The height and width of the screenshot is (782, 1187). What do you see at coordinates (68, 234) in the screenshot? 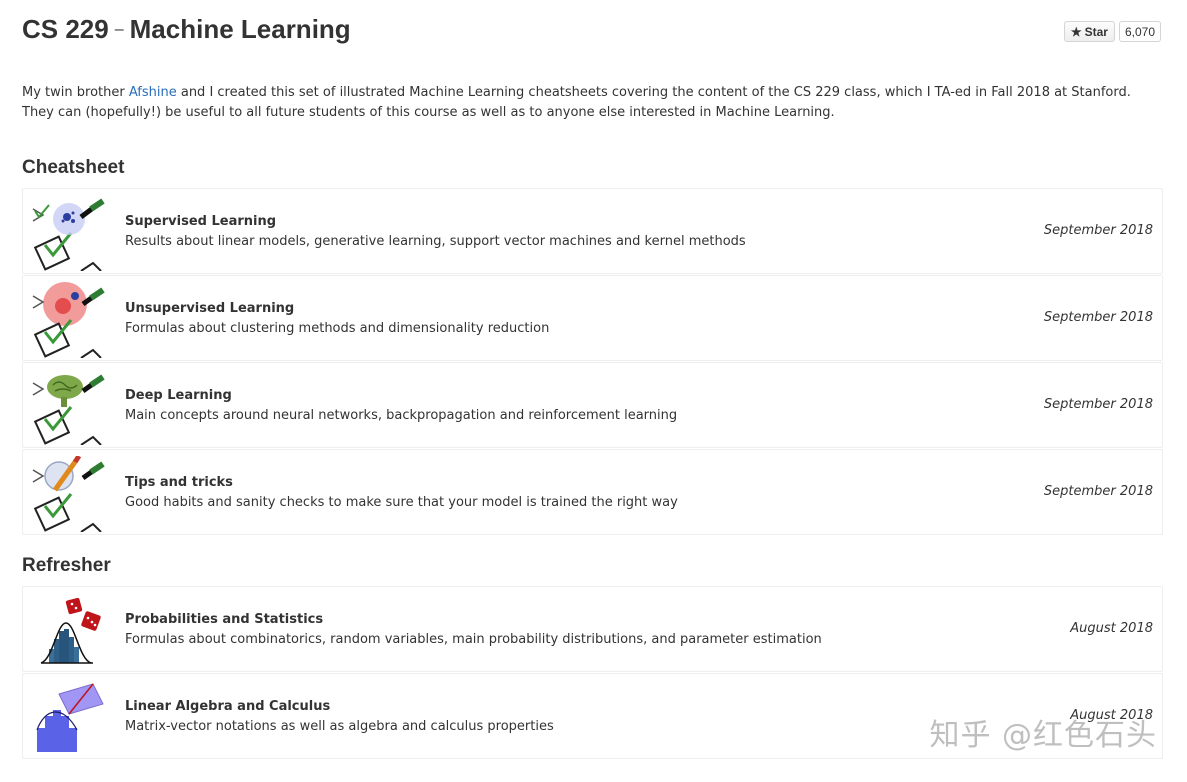
I see `supervised-learning-icon` at bounding box center [68, 234].